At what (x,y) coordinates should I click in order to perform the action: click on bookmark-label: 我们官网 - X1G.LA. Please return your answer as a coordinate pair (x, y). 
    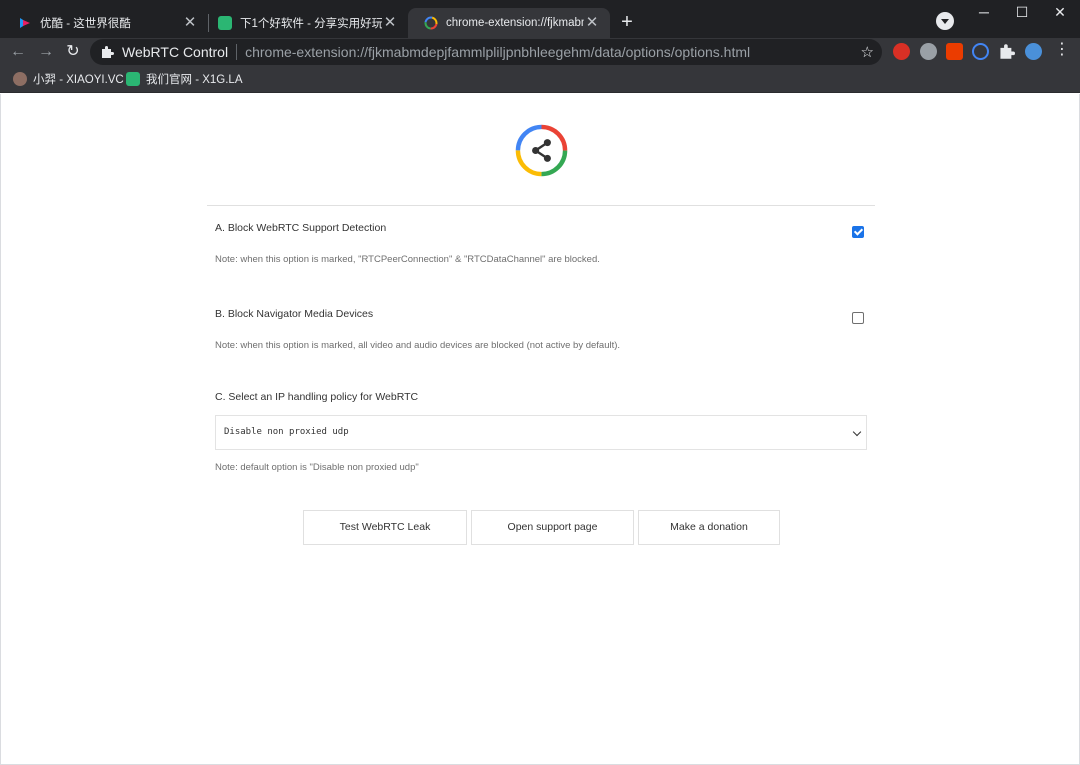
    Looking at the image, I should click on (194, 80).